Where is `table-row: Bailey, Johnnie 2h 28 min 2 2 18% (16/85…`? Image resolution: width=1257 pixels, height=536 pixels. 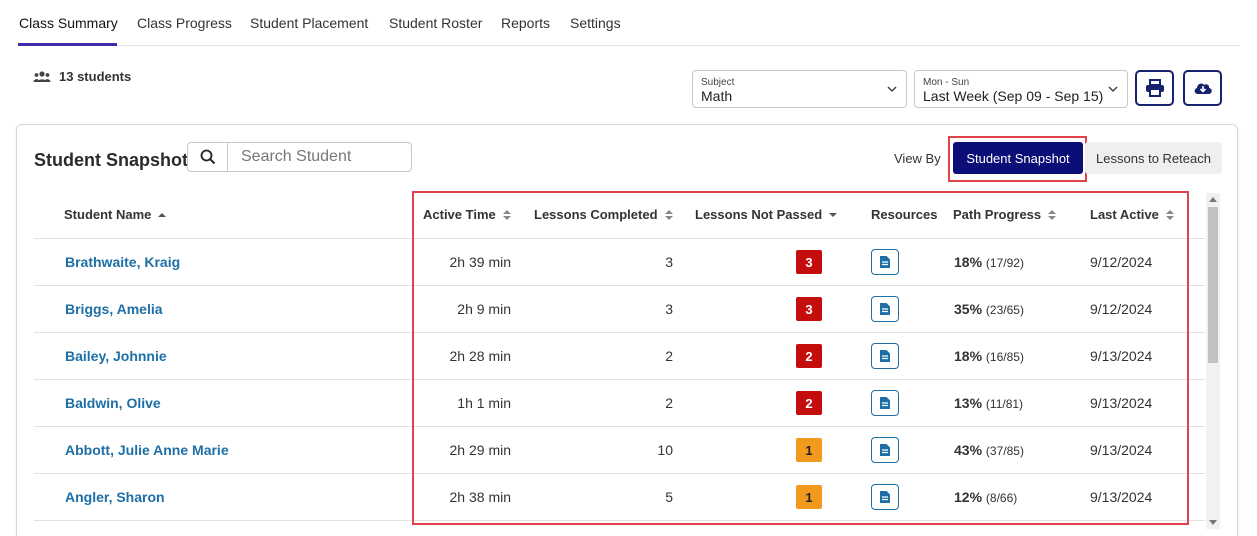 table-row: Bailey, Johnnie 2h 28 min 2 2 18% (16/85… is located at coordinates (619, 356).